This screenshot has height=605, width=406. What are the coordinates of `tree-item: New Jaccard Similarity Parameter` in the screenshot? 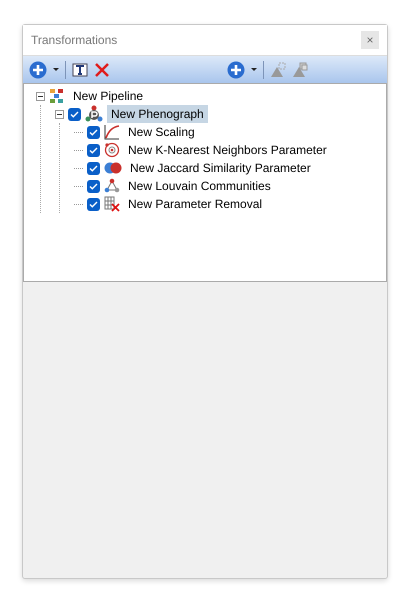 It's located at (220, 168).